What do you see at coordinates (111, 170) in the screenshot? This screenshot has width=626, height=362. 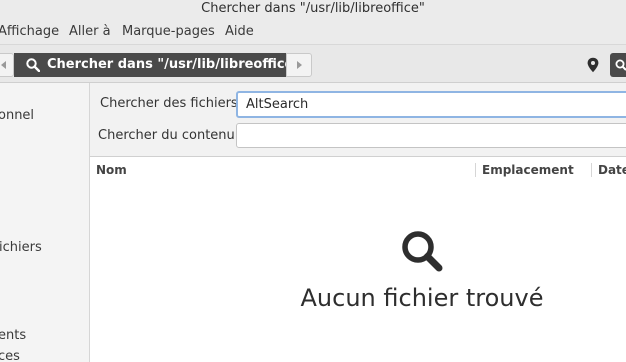 I see `column-nom: Nom` at bounding box center [111, 170].